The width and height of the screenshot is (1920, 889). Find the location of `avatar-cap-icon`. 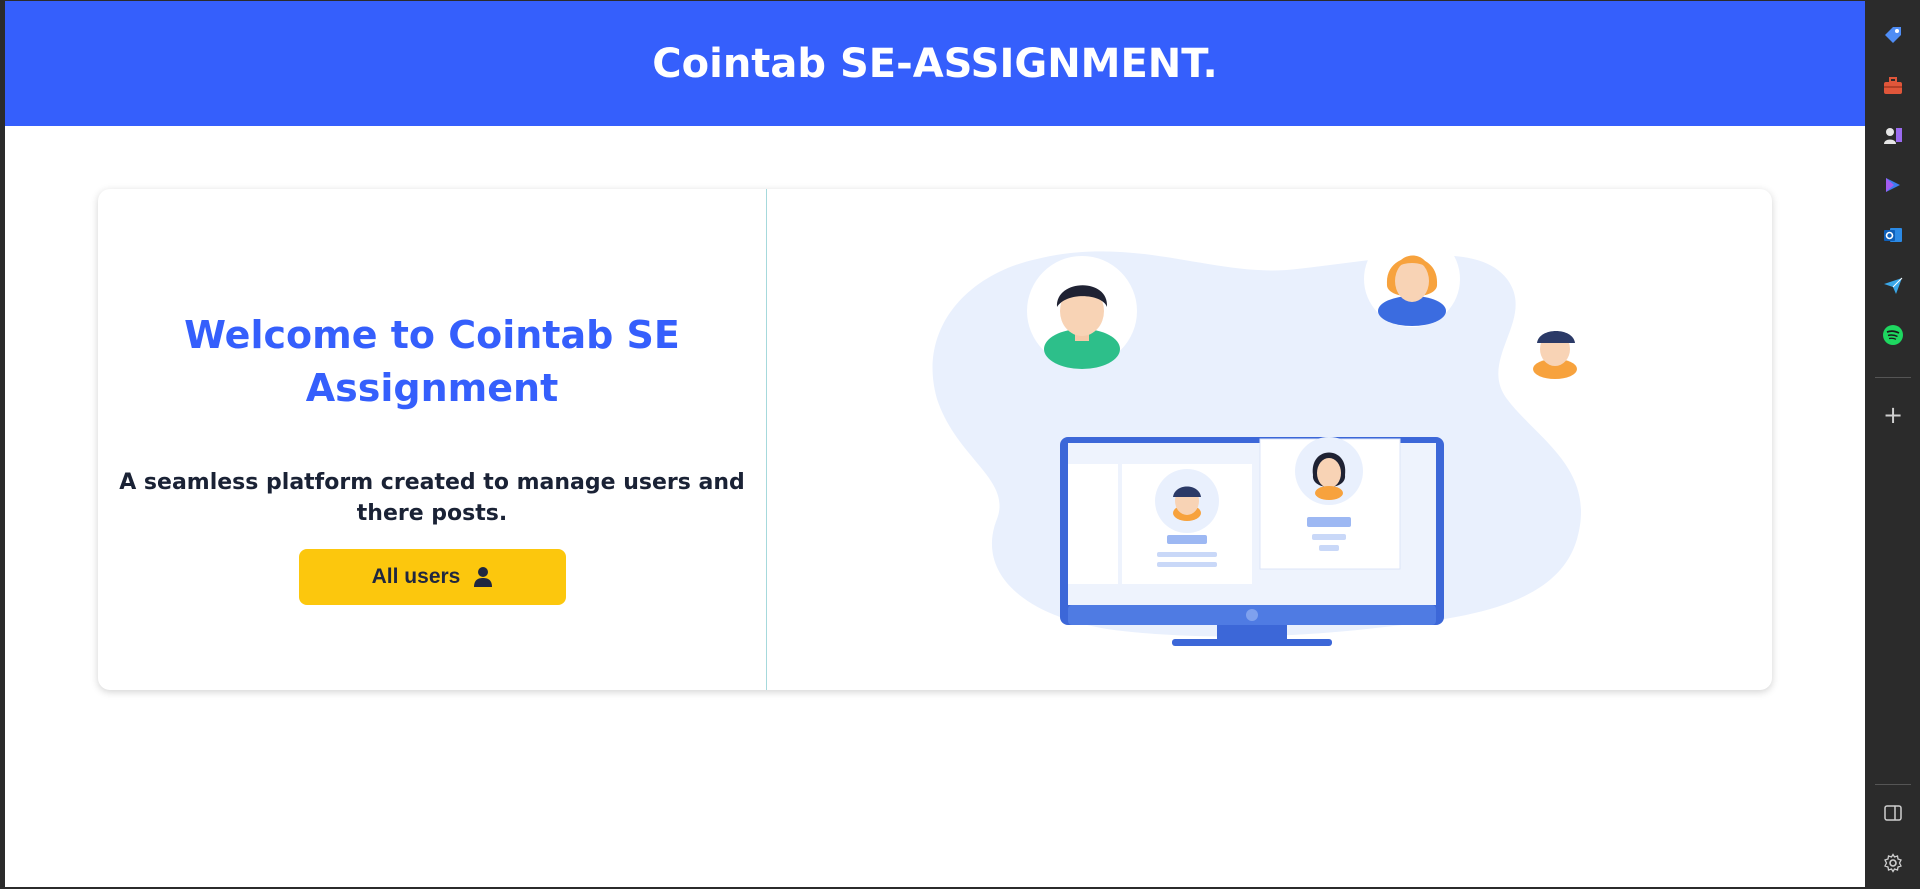

avatar-cap-icon is located at coordinates (1555, 347).